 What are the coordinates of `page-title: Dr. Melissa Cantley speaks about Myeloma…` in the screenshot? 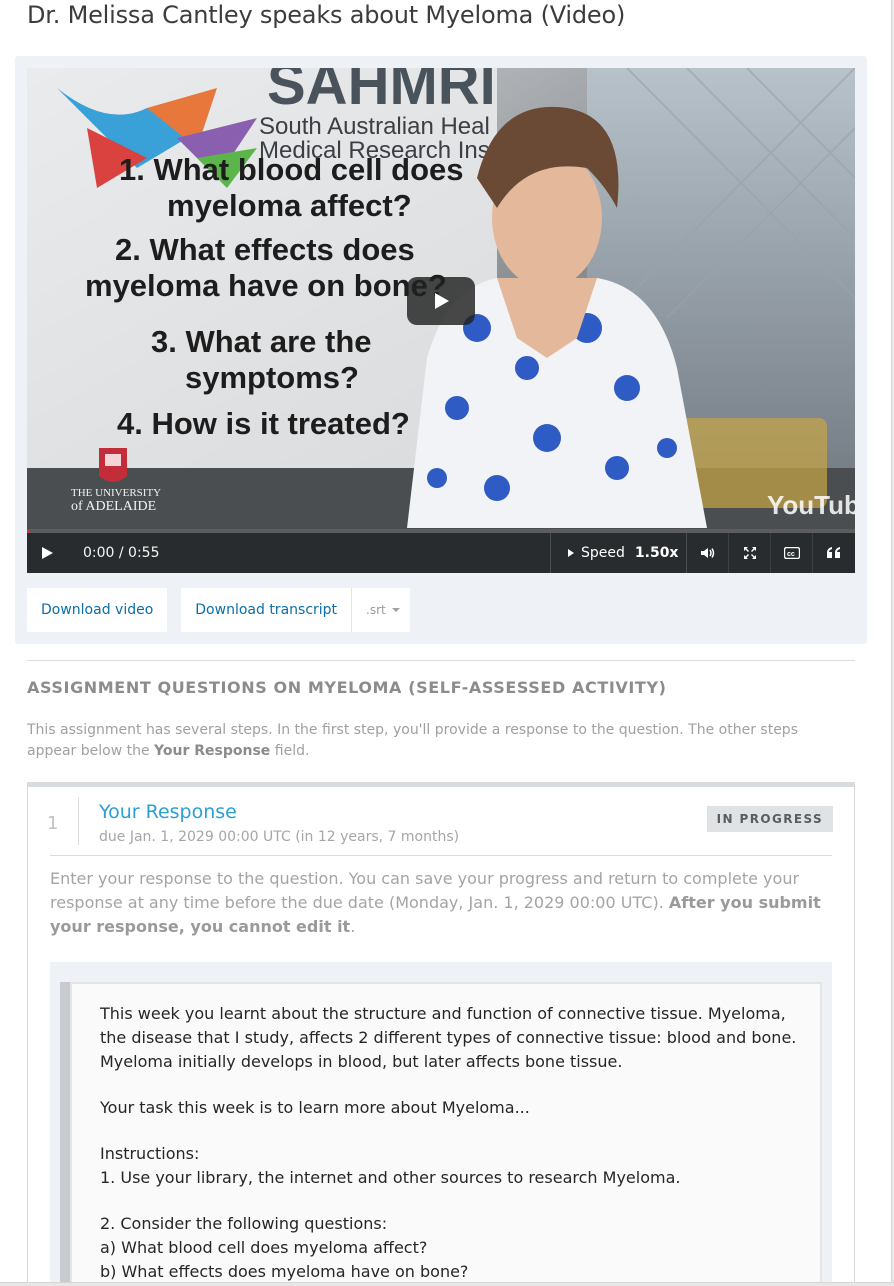 It's located at (326, 15).